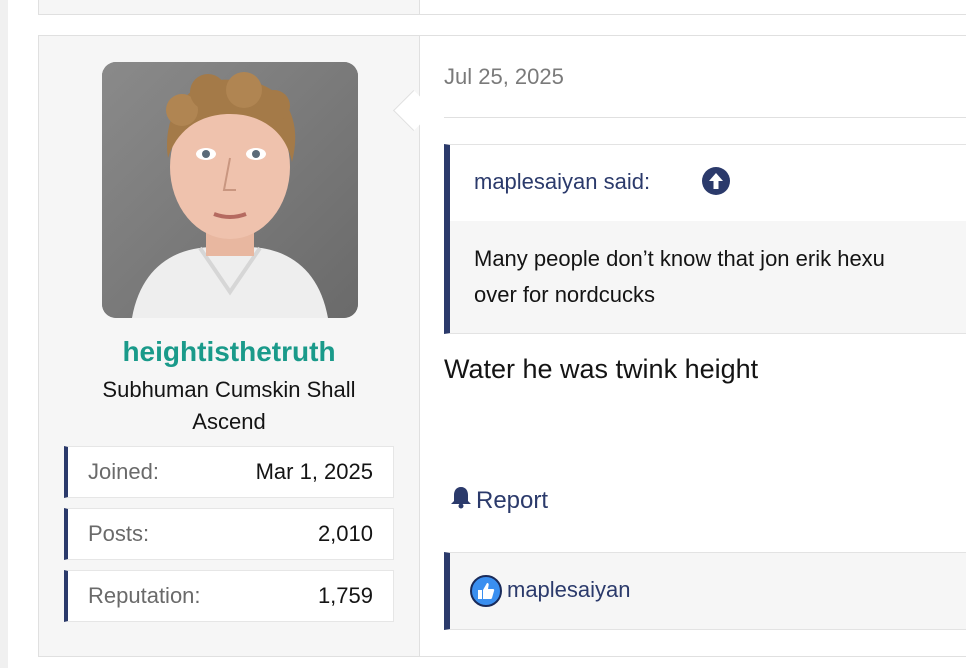  I want to click on user-title: Subhuman Cumskin Shall Ascend, so click(229, 405).